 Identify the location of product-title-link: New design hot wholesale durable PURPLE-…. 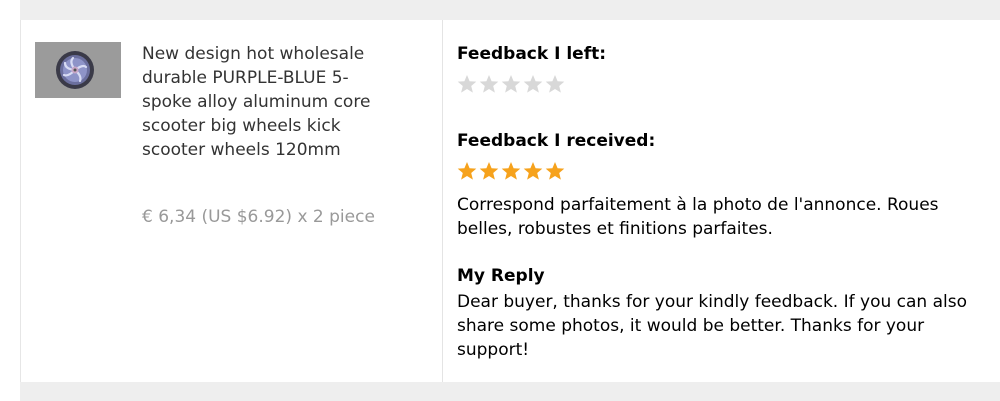
(264, 102).